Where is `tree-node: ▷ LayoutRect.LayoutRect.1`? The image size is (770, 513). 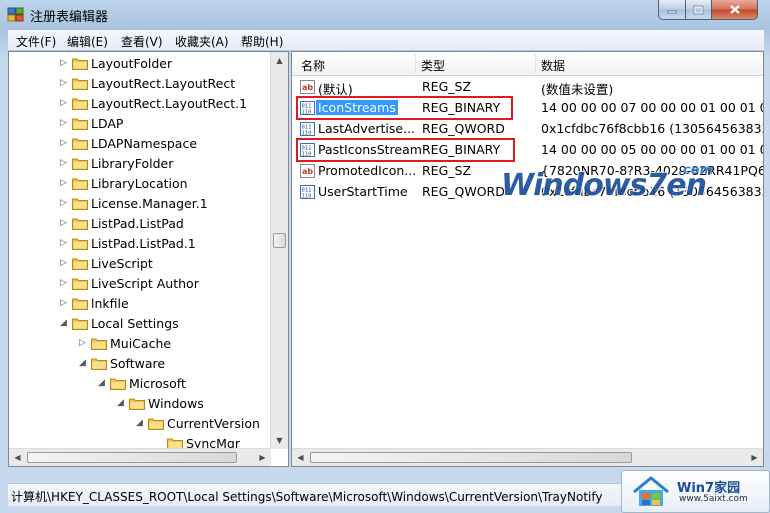 tree-node: ▷ LayoutRect.LayoutRect.1 is located at coordinates (140, 104).